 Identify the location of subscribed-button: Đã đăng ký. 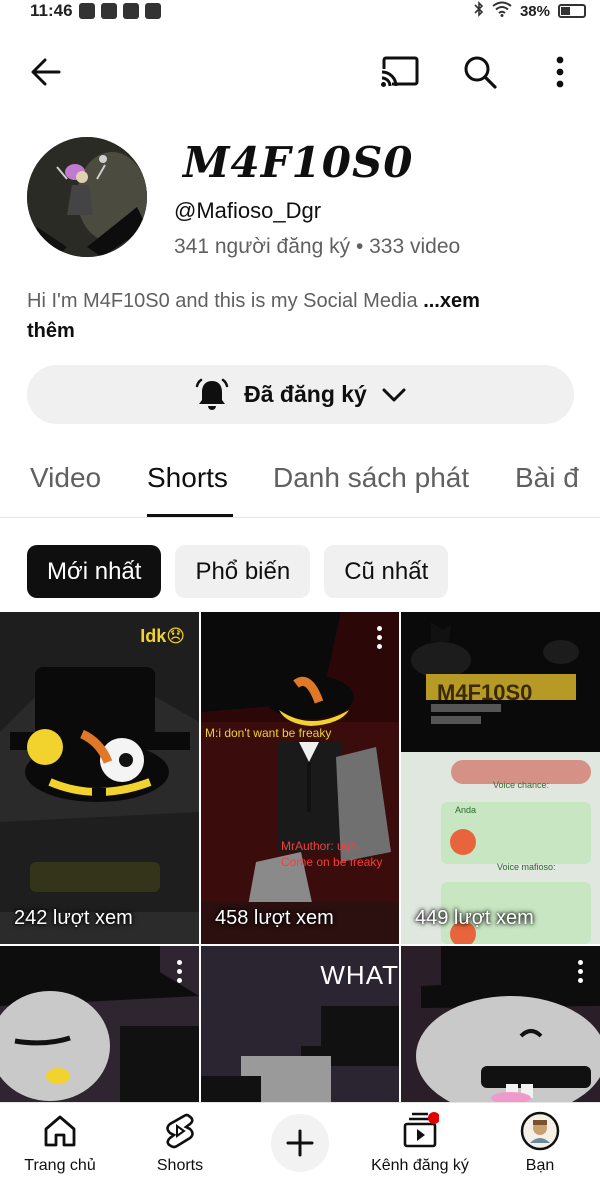
(300, 394).